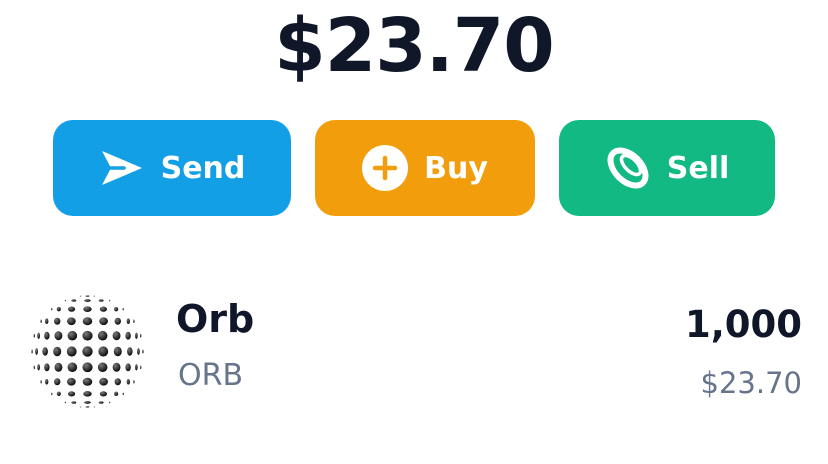  I want to click on buy-button: Buy, so click(425, 168).